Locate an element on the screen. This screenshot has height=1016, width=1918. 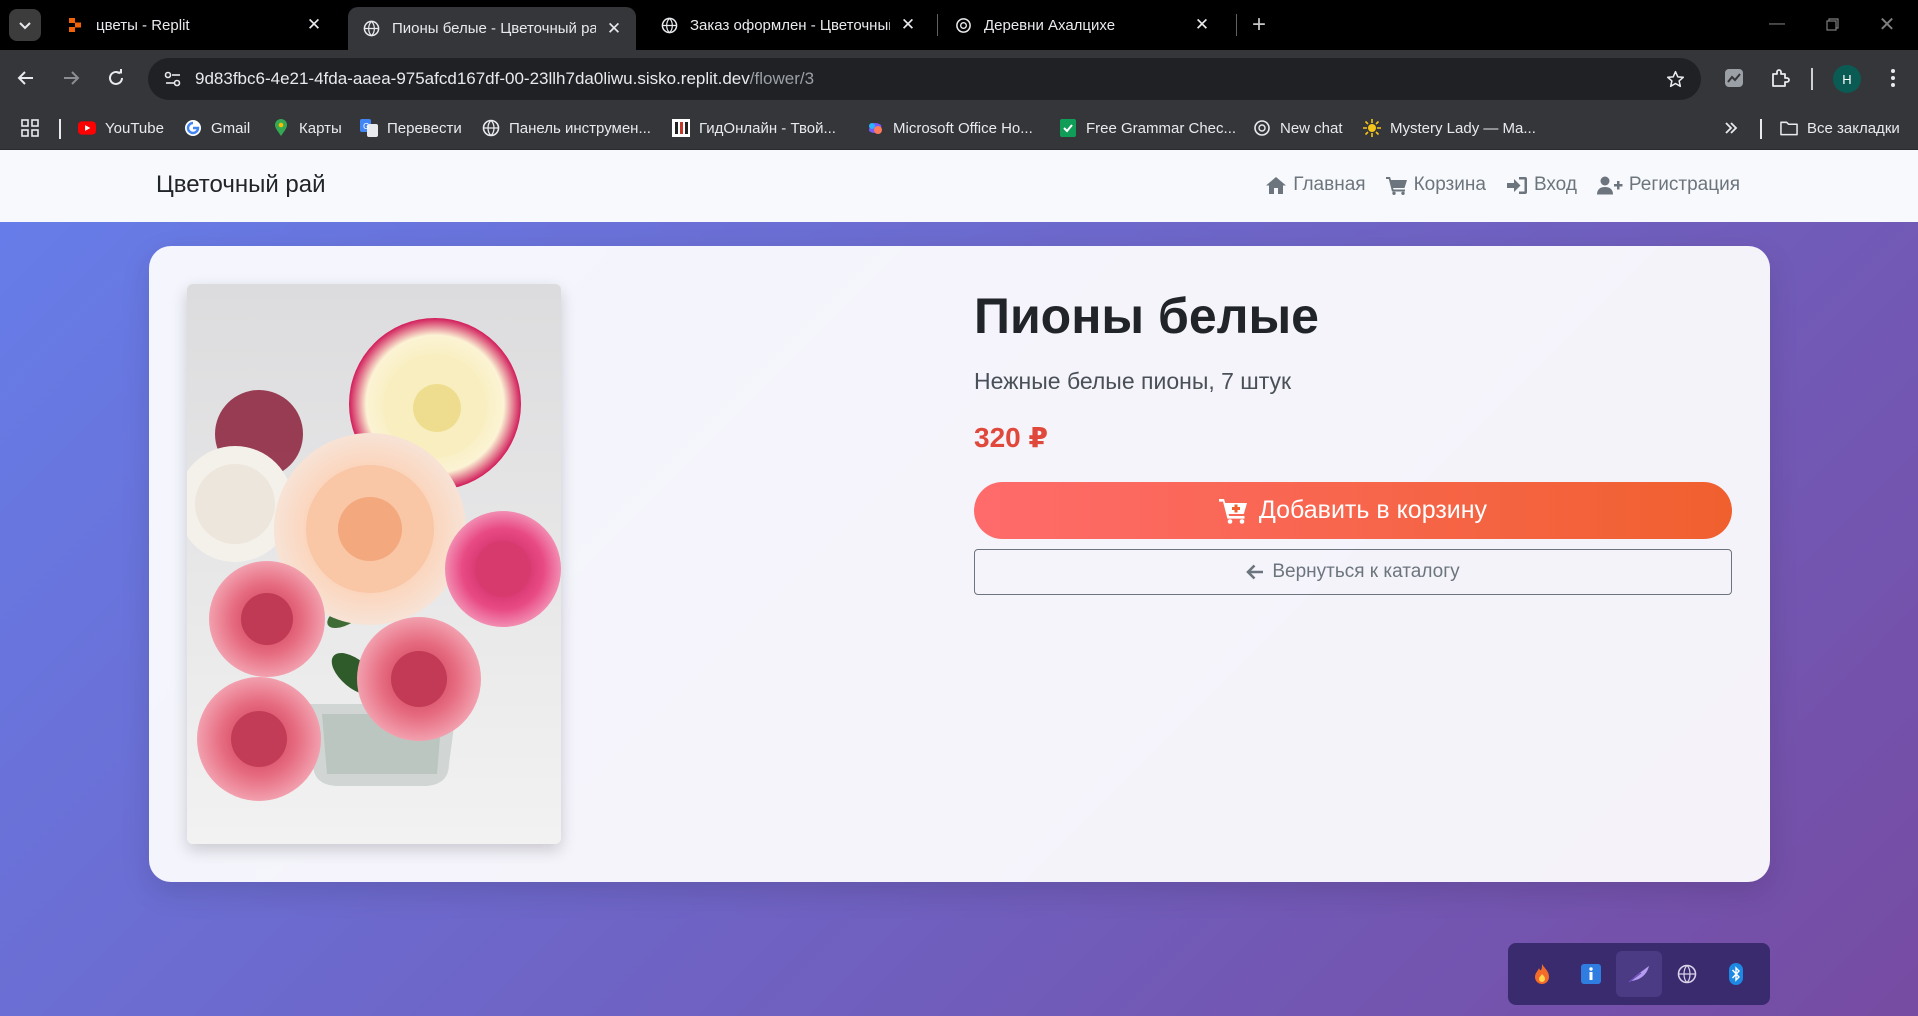
bookmark-gmail: Gmail is located at coordinates (217, 128).